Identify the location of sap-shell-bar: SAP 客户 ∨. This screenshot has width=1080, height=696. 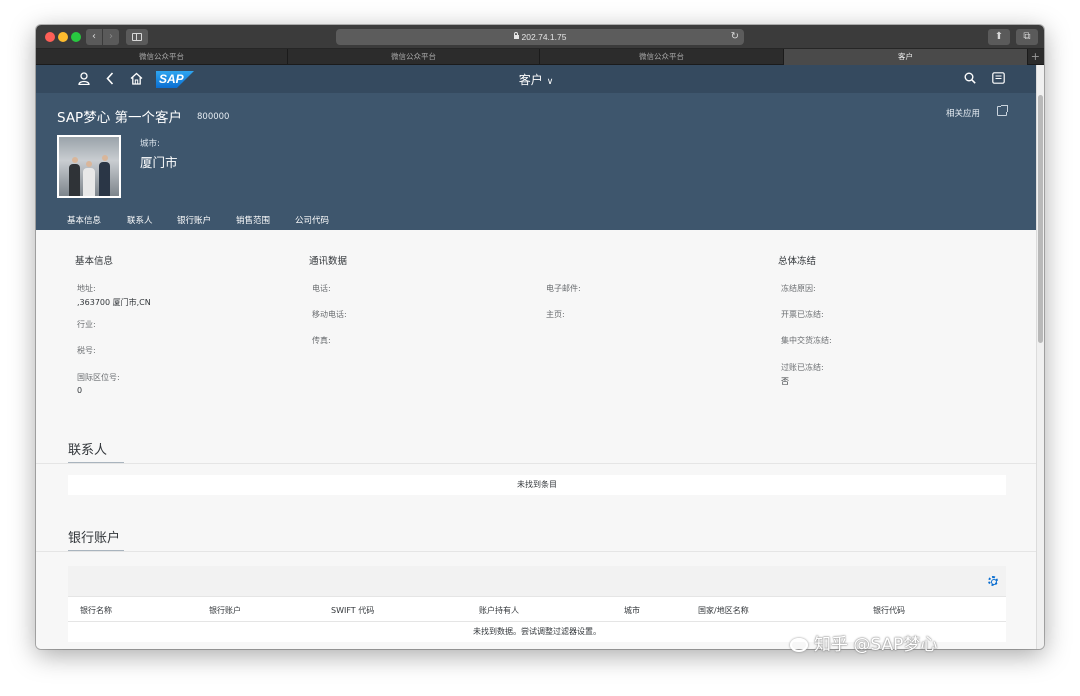
(536, 79).